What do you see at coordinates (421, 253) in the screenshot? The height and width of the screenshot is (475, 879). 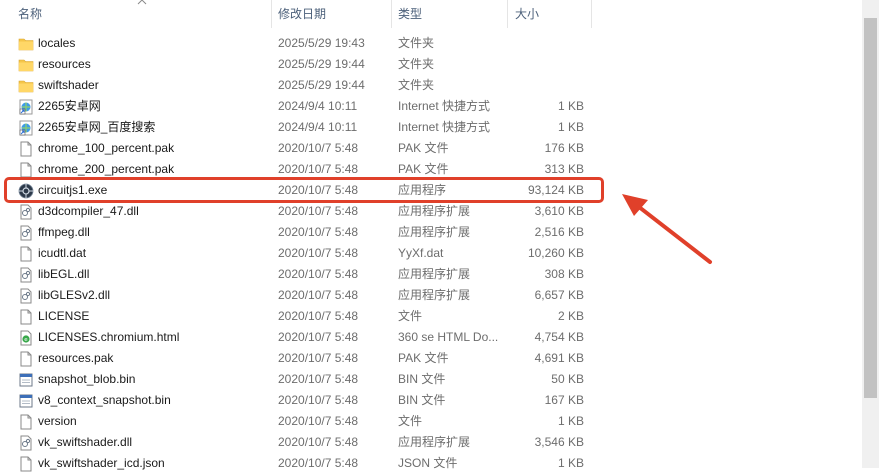 I see `file-type: YyXf.dat` at bounding box center [421, 253].